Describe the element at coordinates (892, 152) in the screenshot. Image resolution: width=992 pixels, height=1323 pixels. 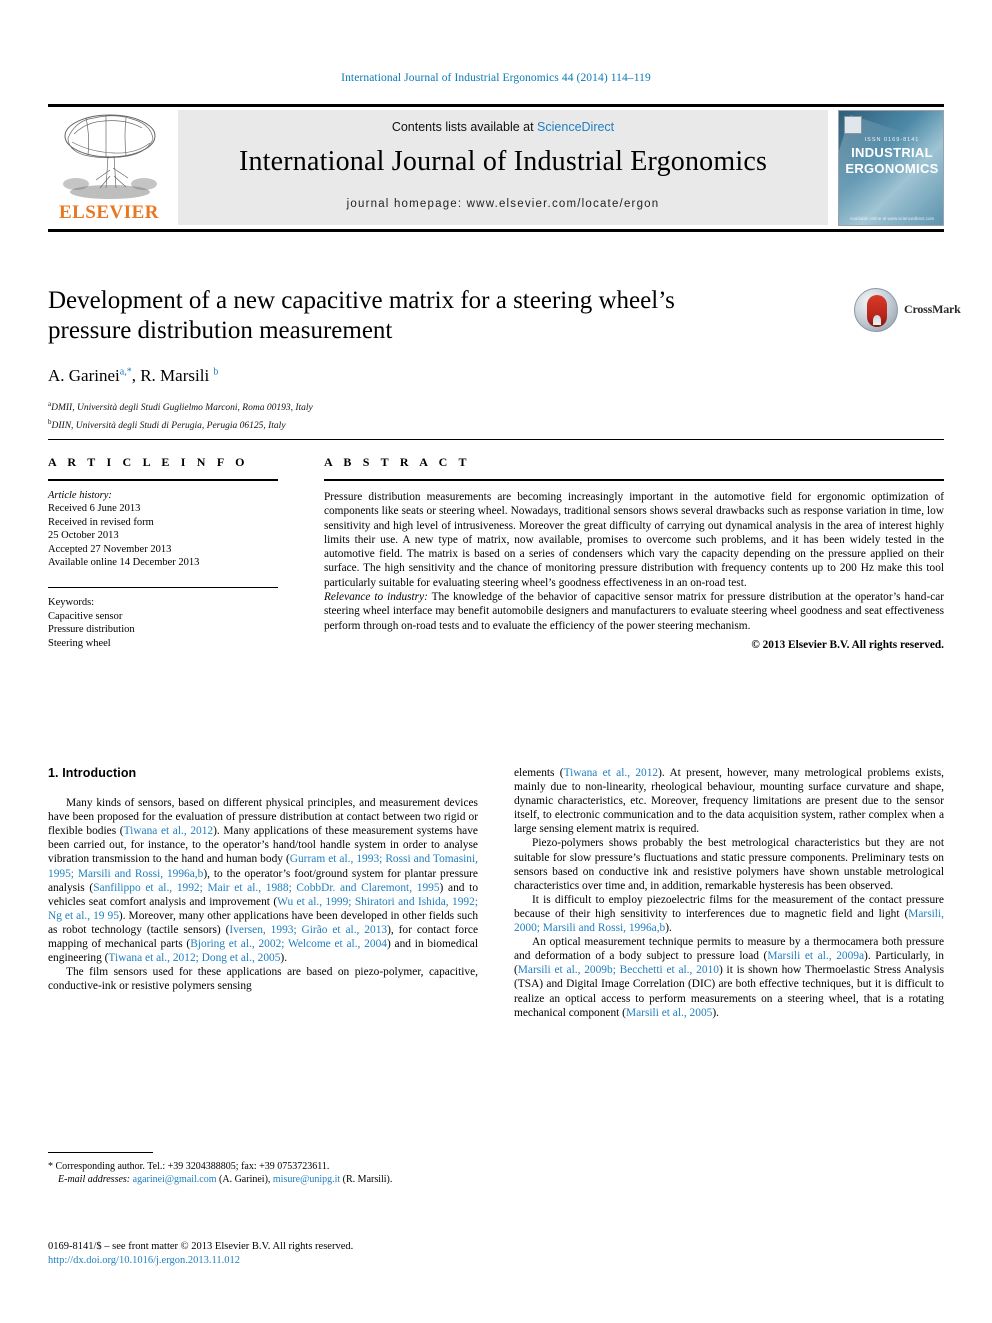
I see `cover-title-line1: INDUSTRIAL` at that location.